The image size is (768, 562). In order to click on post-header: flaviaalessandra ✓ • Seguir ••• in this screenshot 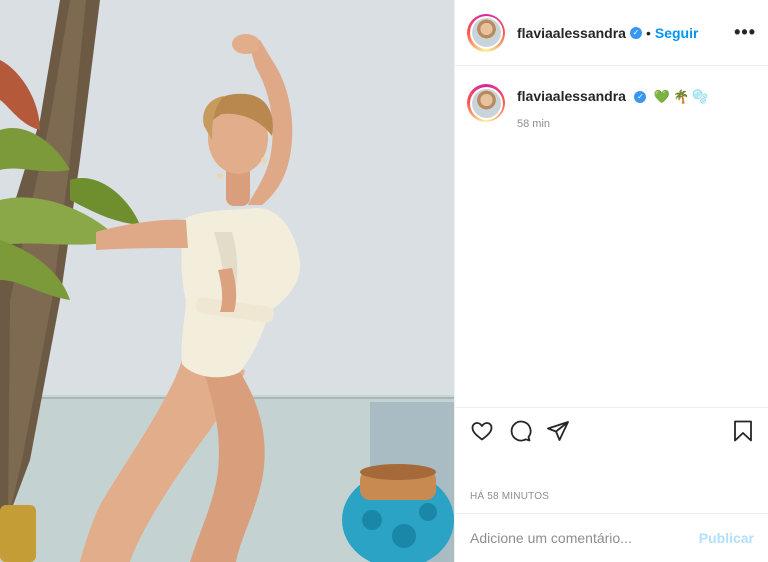, I will do `click(611, 33)`.